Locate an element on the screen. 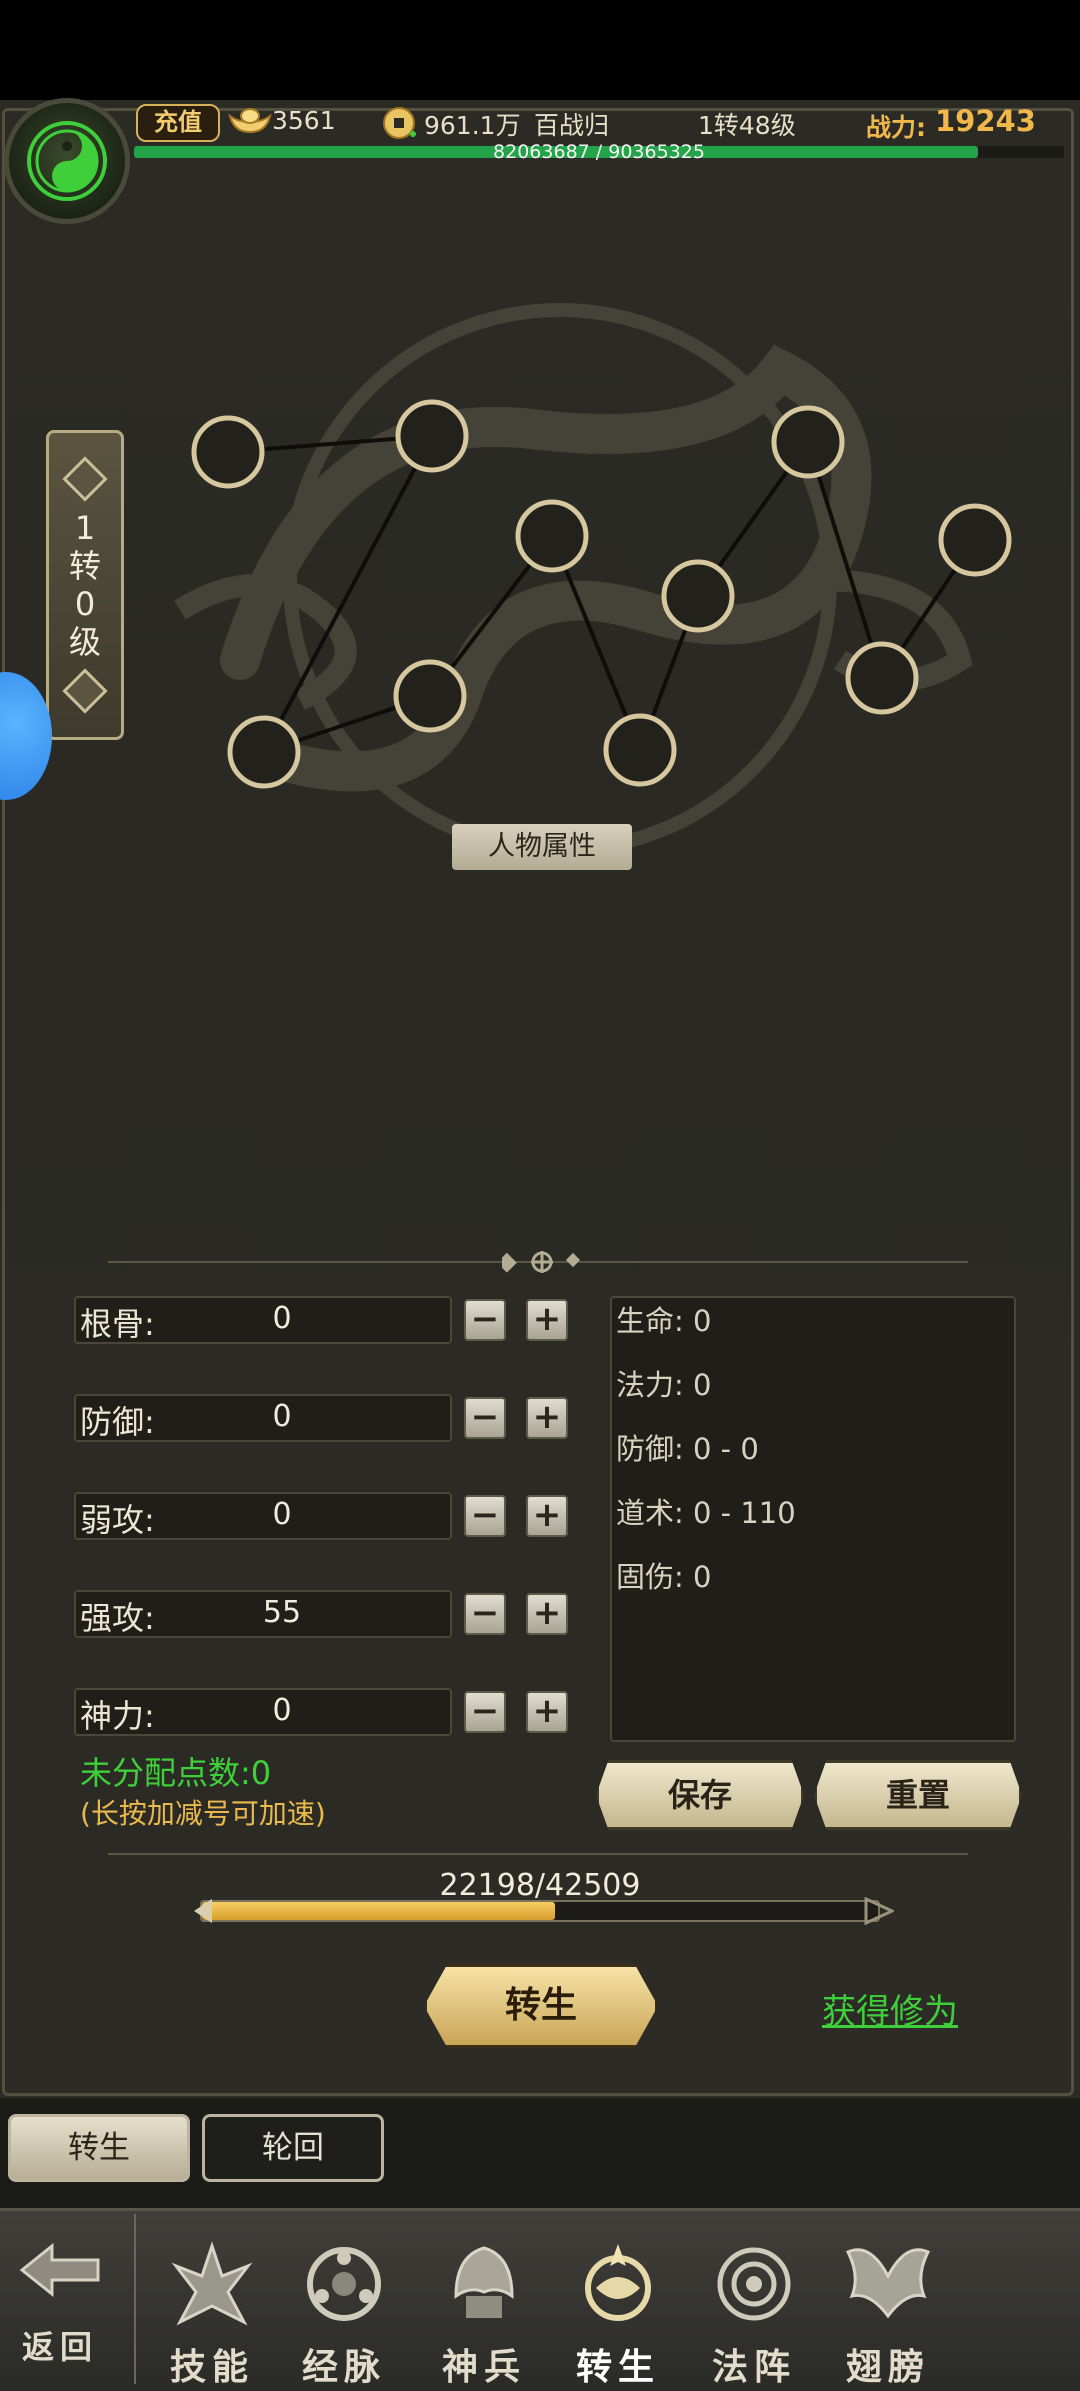  ingot-count: 3561 is located at coordinates (304, 120).